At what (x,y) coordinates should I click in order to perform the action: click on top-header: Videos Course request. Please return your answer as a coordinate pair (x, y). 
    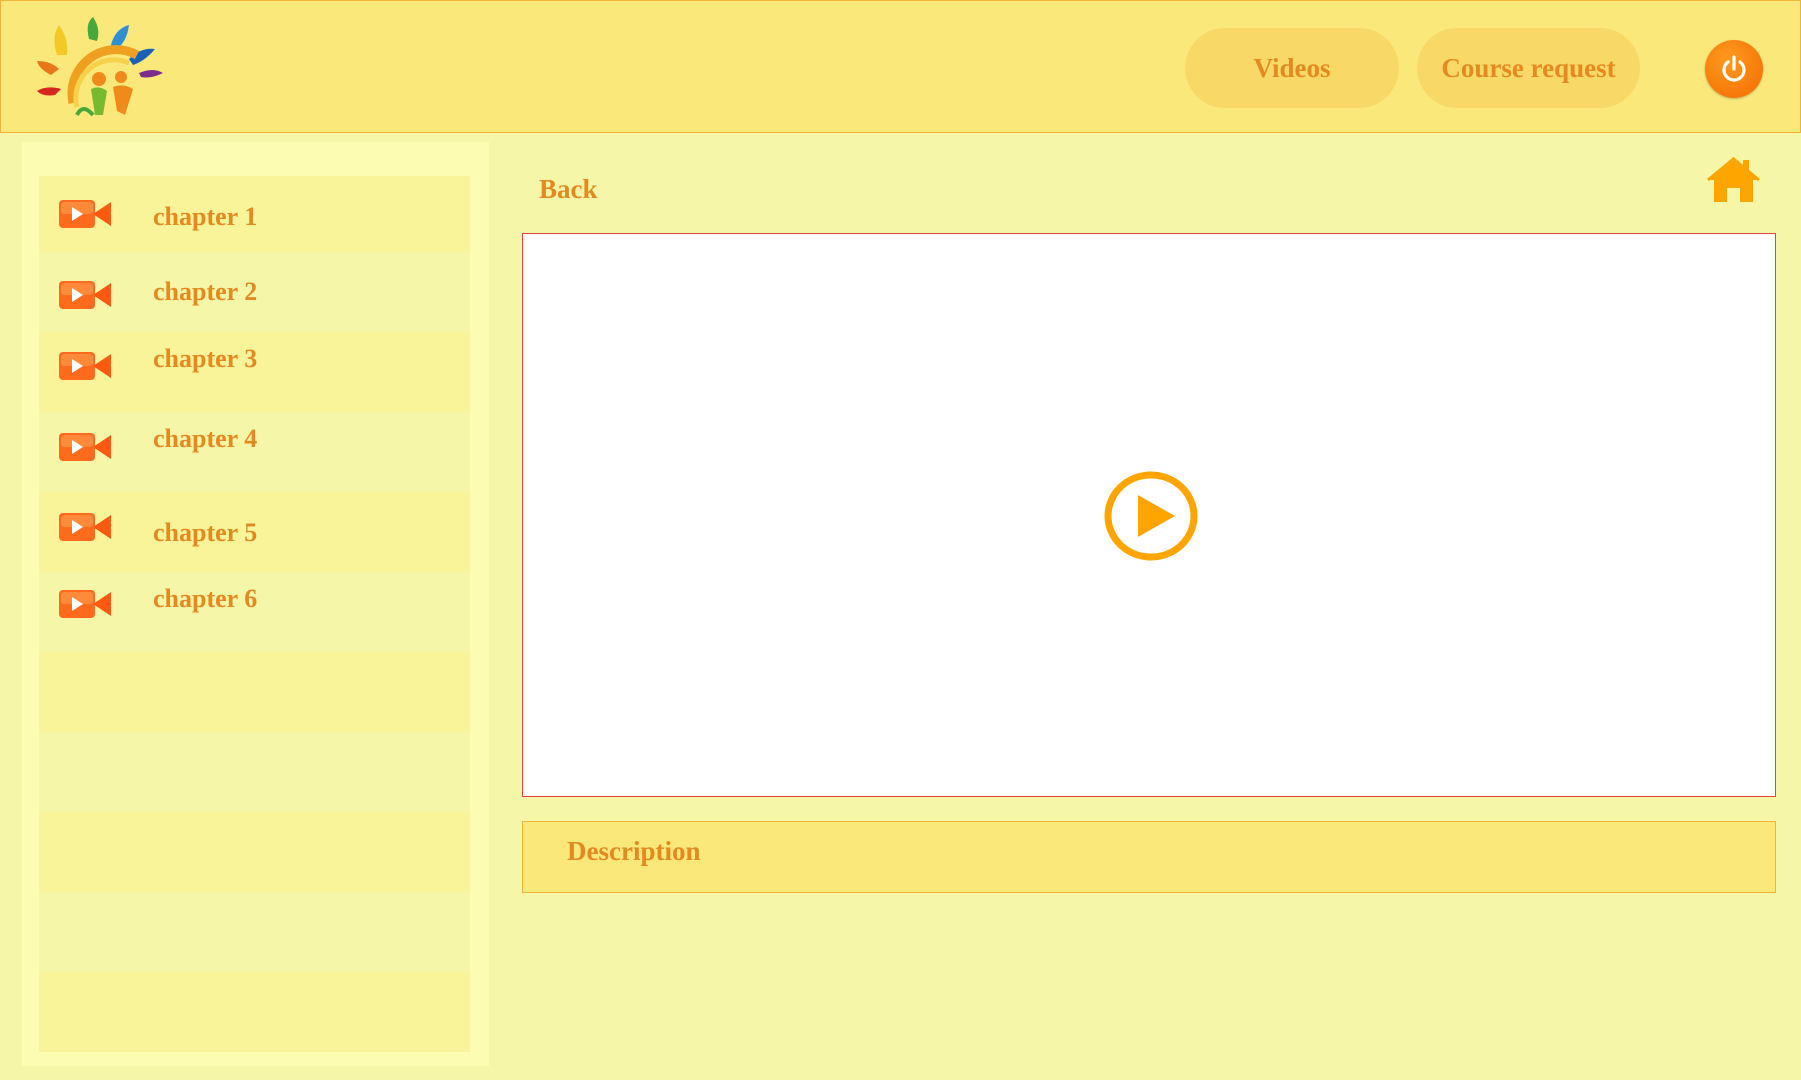
    Looking at the image, I should click on (900, 66).